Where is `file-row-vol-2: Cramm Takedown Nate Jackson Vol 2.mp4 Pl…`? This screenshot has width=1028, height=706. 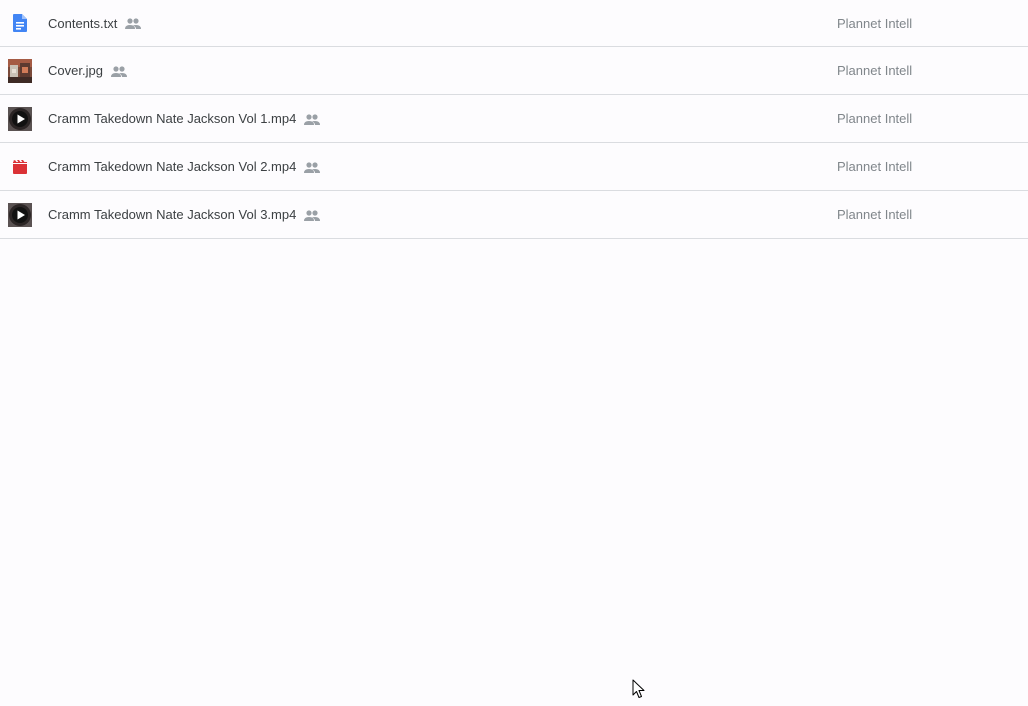 file-row-vol-2: Cramm Takedown Nate Jackson Vol 2.mp4 Pl… is located at coordinates (514, 167).